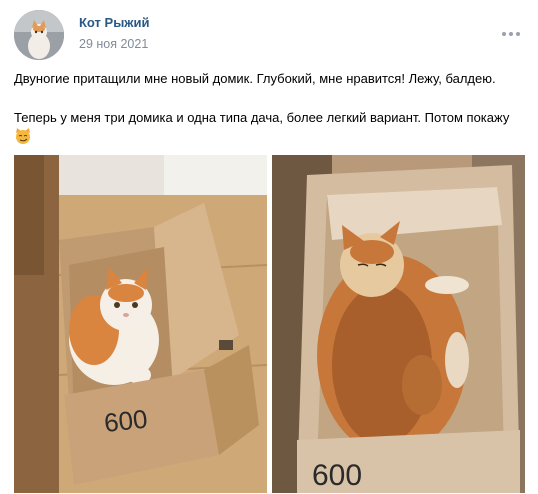  What do you see at coordinates (511, 34) in the screenshot?
I see `more-horizontal-icon` at bounding box center [511, 34].